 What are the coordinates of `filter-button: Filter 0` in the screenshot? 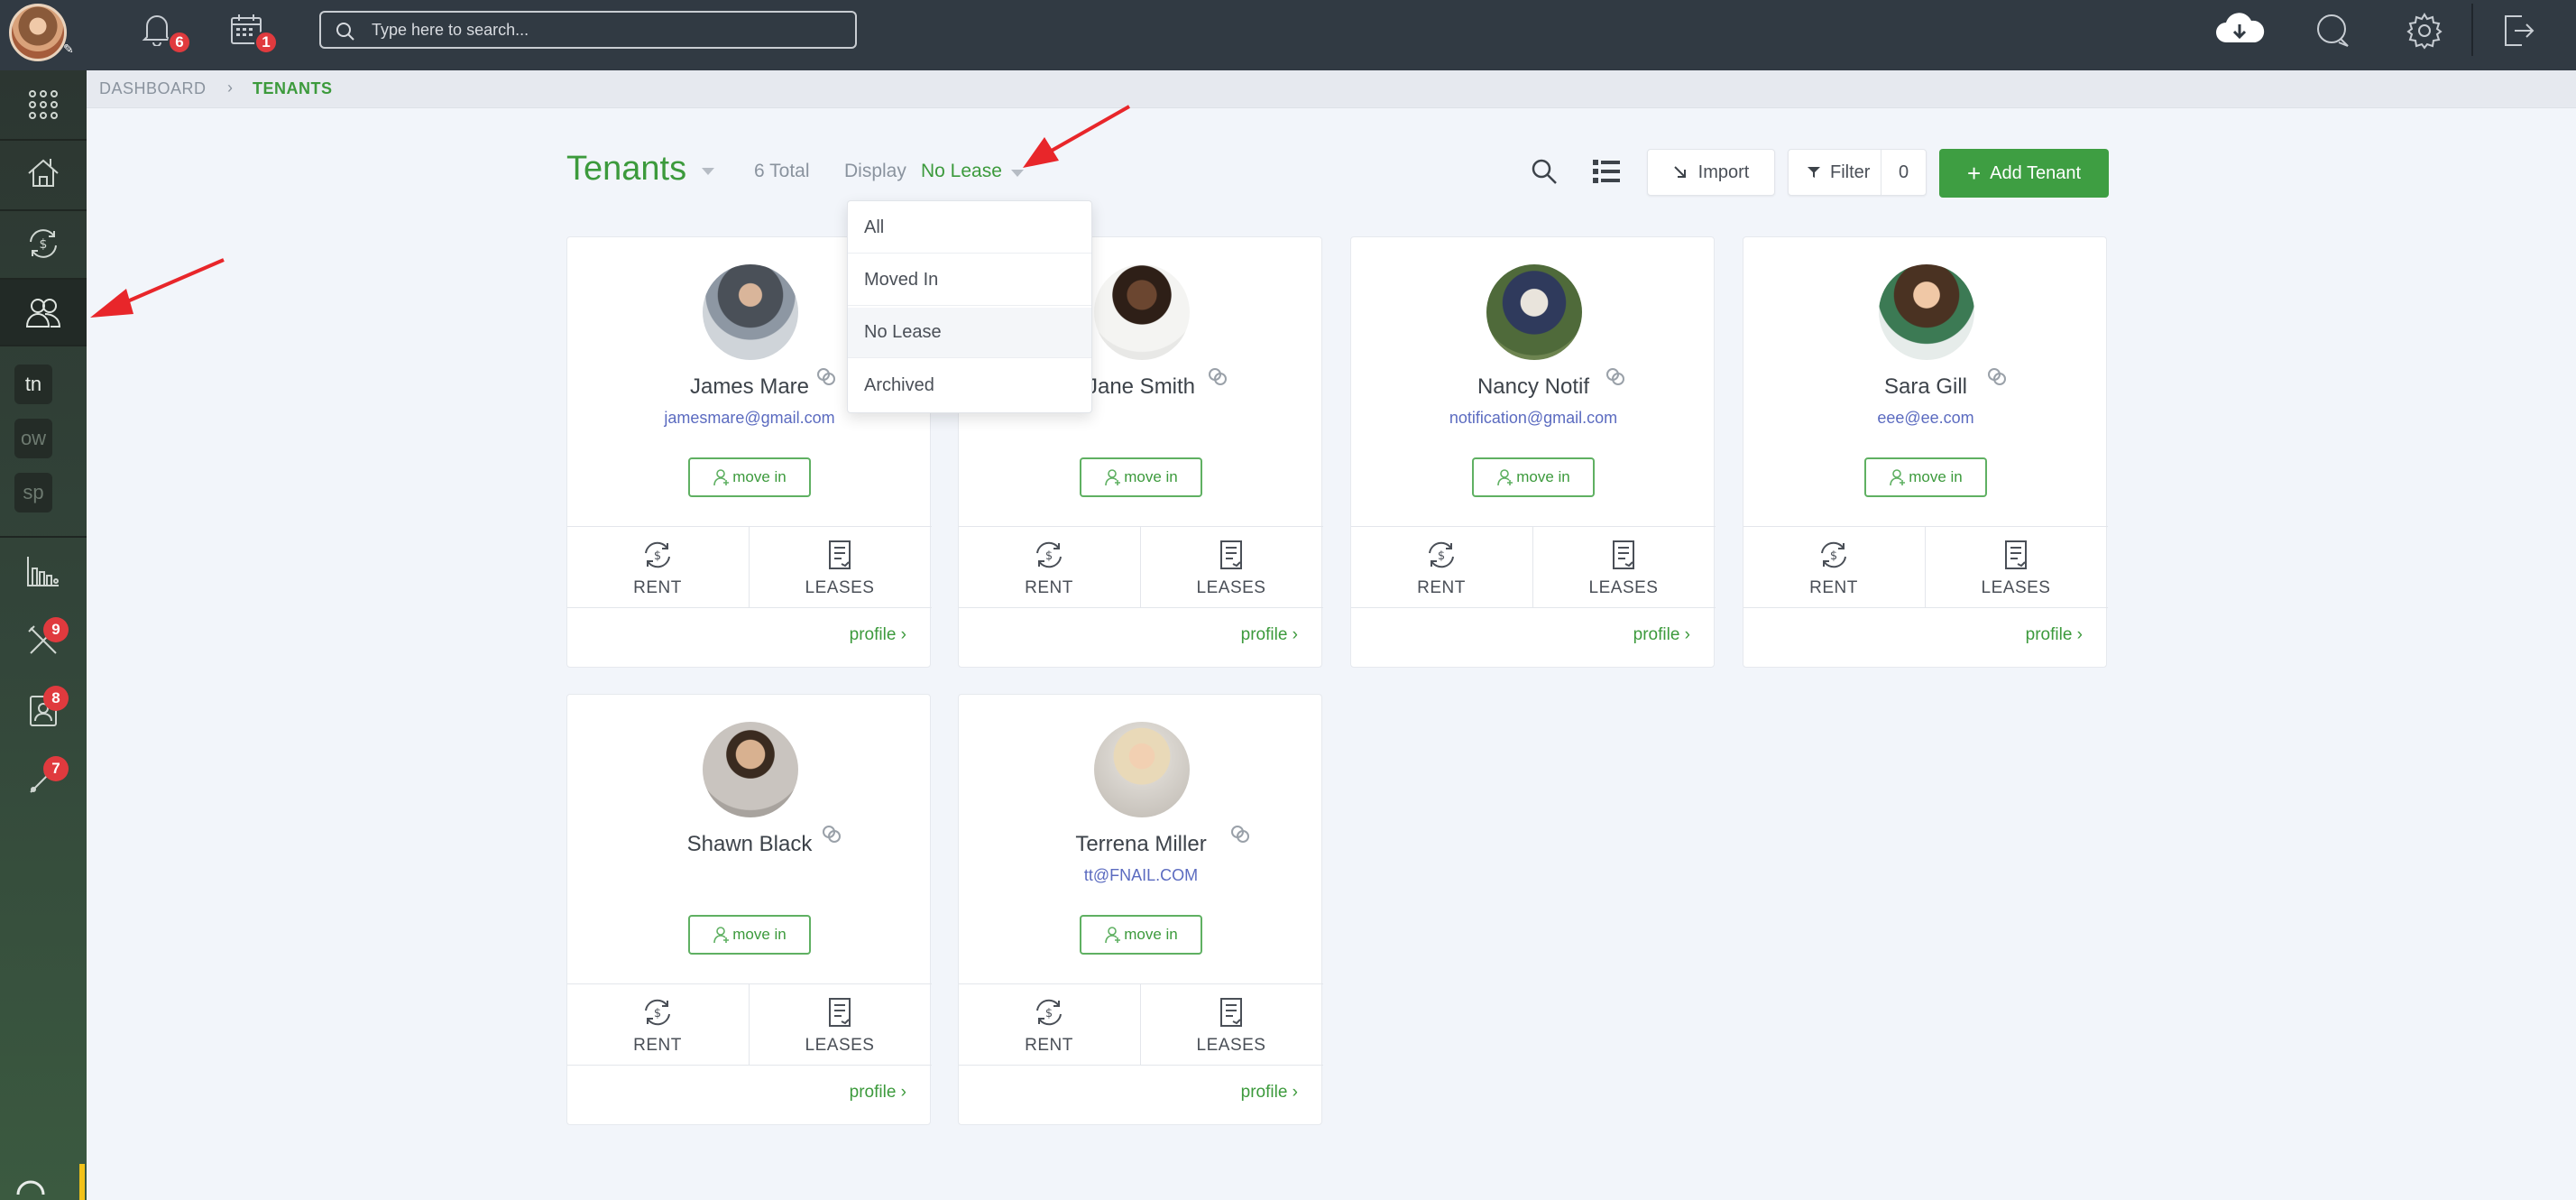 It's located at (1857, 172).